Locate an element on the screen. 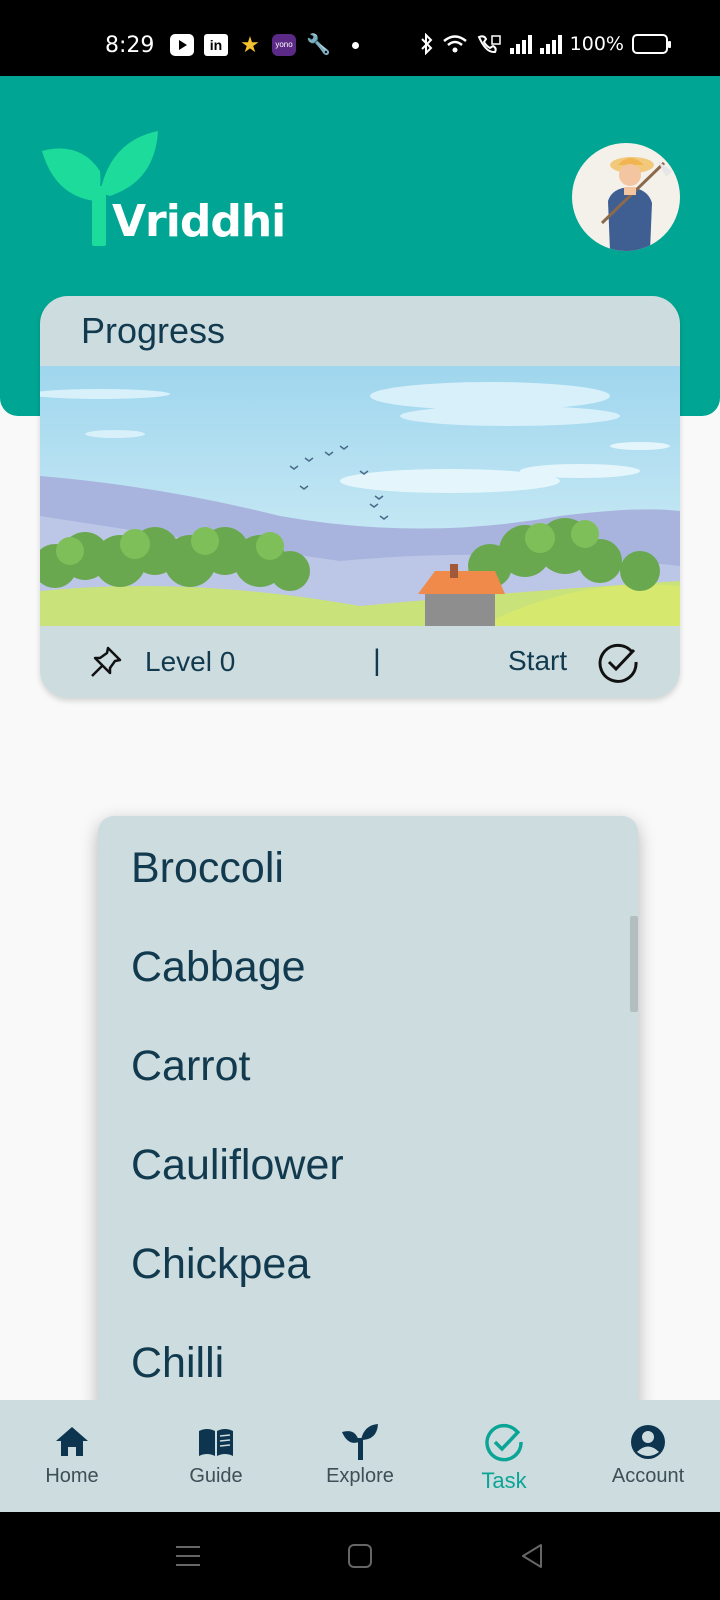  nav-label: Task is located at coordinates (504, 1480).